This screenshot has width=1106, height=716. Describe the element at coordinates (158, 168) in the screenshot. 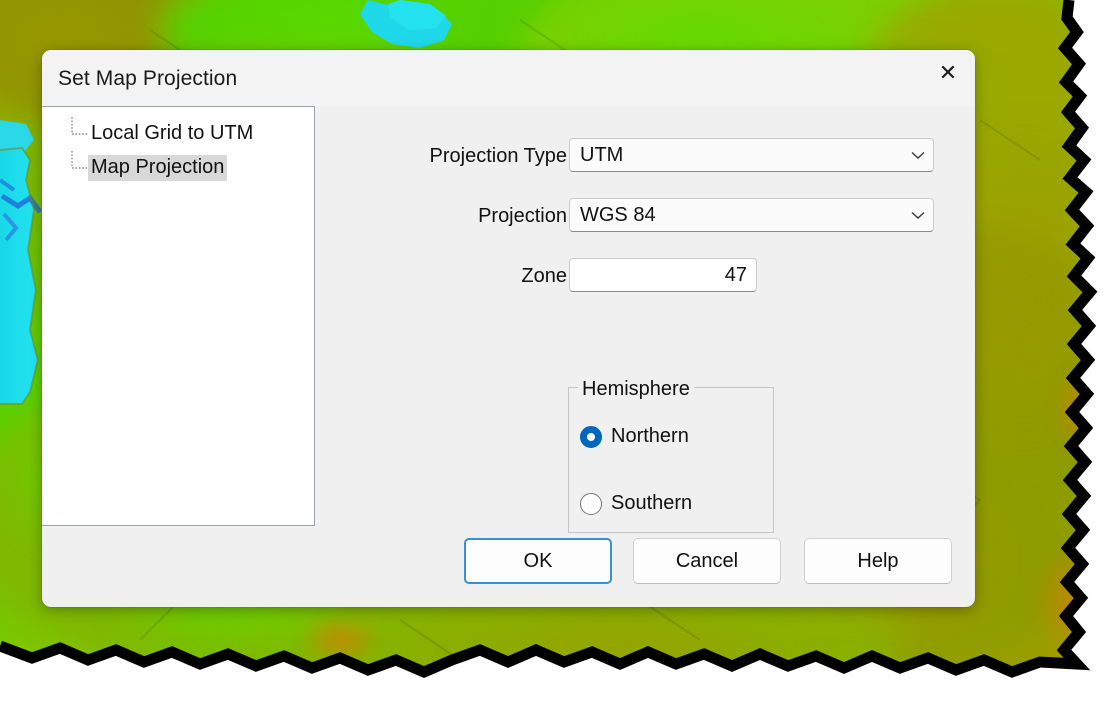

I see `tree-item-label: Map Projection` at that location.